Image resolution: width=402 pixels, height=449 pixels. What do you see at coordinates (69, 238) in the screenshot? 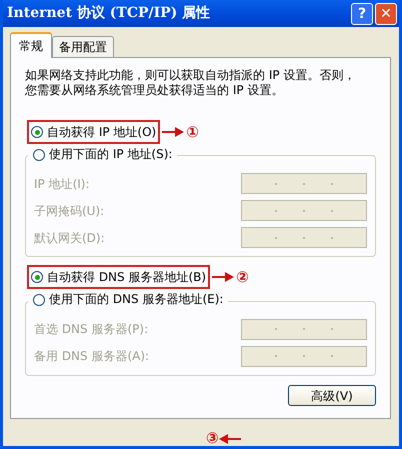
I see `field-label: 默认网关(D):` at bounding box center [69, 238].